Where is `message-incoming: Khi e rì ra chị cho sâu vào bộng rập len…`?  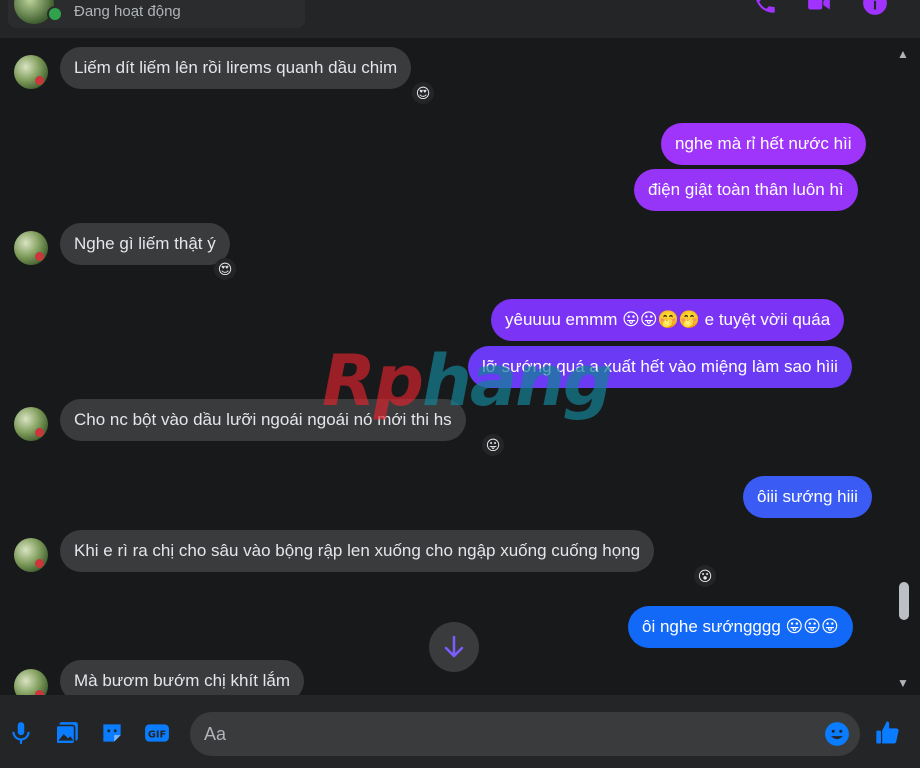 message-incoming: Khi e rì ra chị cho sâu vào bộng rập len… is located at coordinates (357, 551).